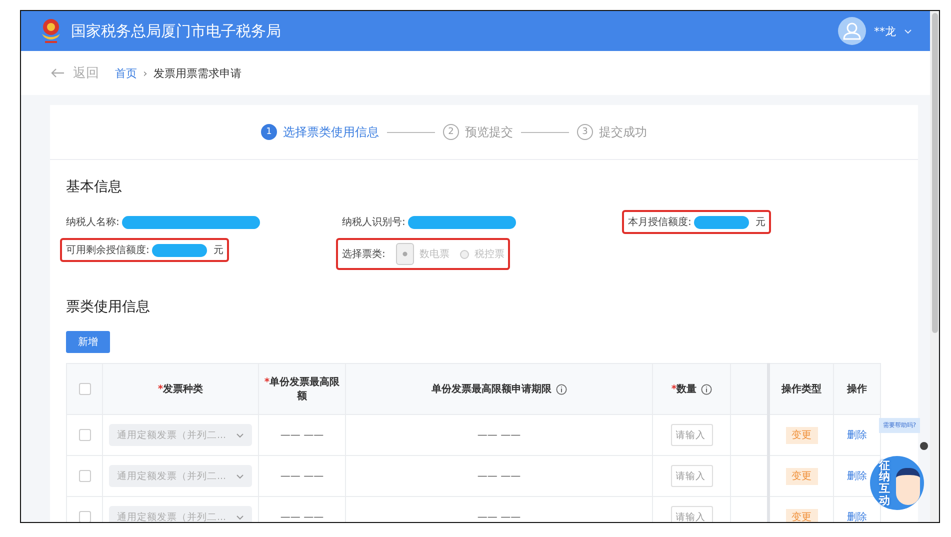  I want to click on emblem-icon, so click(51, 31).